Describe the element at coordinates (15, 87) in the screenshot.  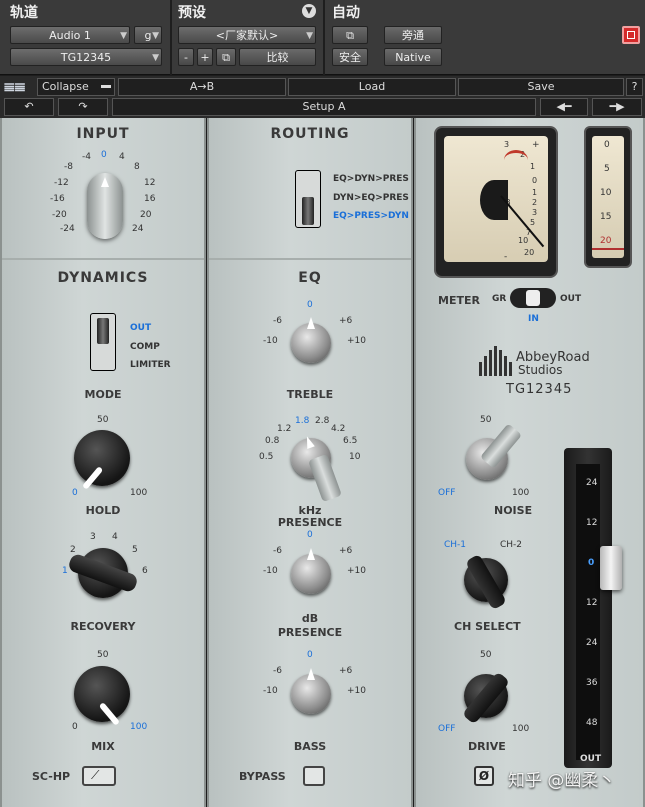
I see `waves-logo-icon: 𝍣𝍣` at that location.